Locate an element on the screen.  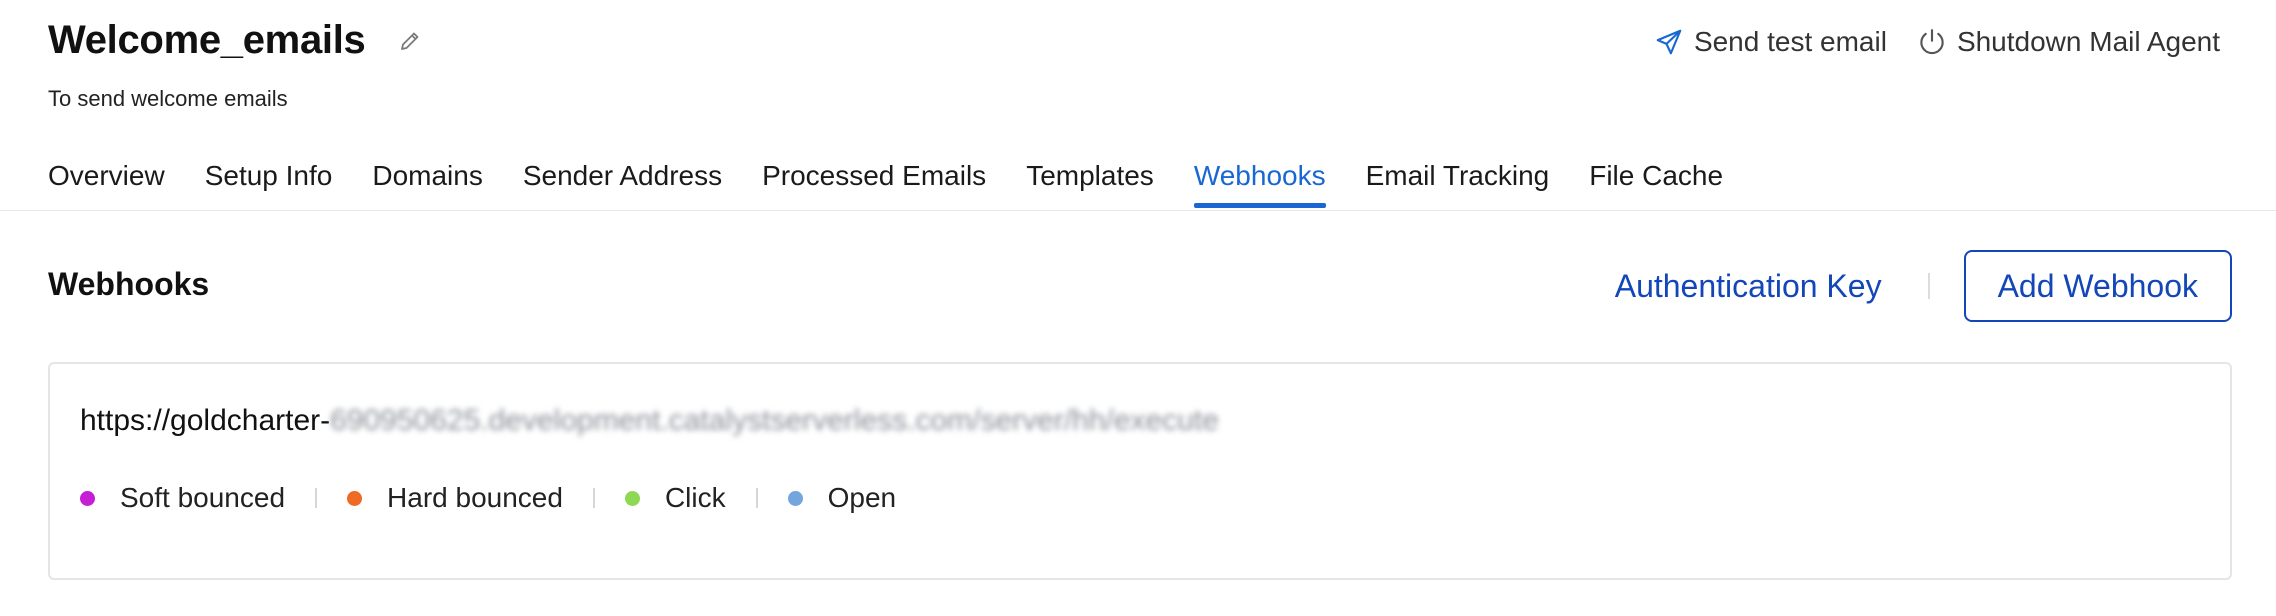
tab-setup-info: Setup Info is located at coordinates (269, 183).